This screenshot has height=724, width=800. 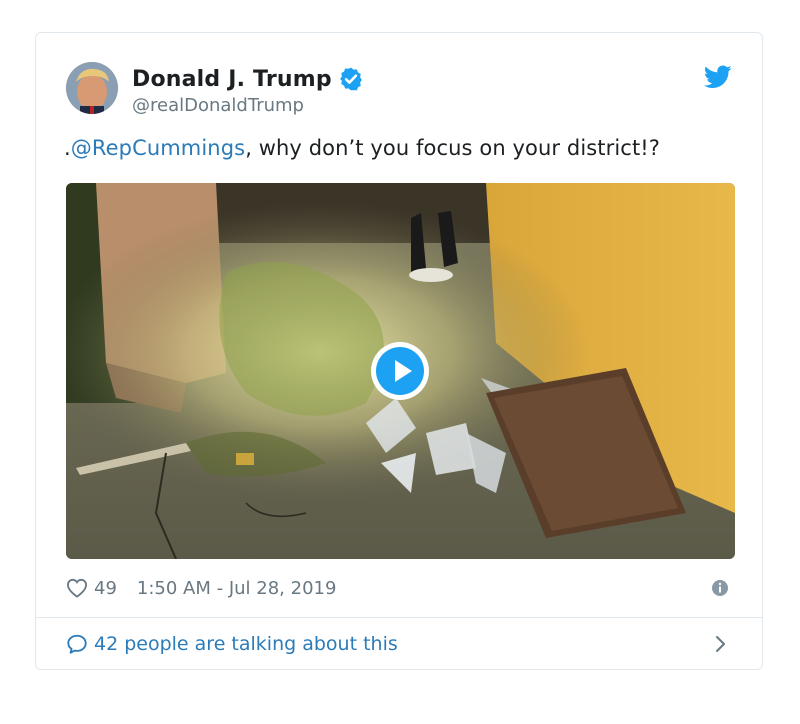 What do you see at coordinates (399, 644) in the screenshot?
I see `conversation-link: 42 people are talking about this` at bounding box center [399, 644].